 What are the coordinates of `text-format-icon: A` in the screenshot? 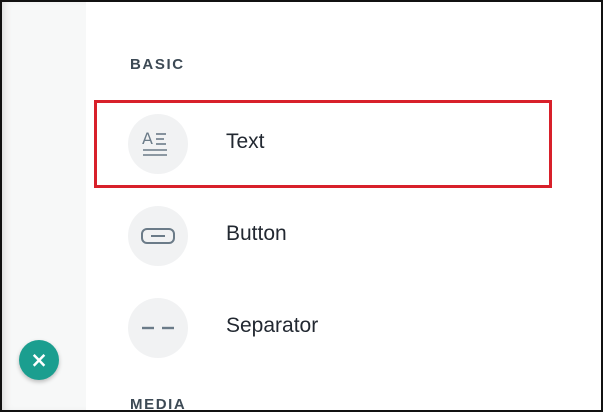 It's located at (158, 144).